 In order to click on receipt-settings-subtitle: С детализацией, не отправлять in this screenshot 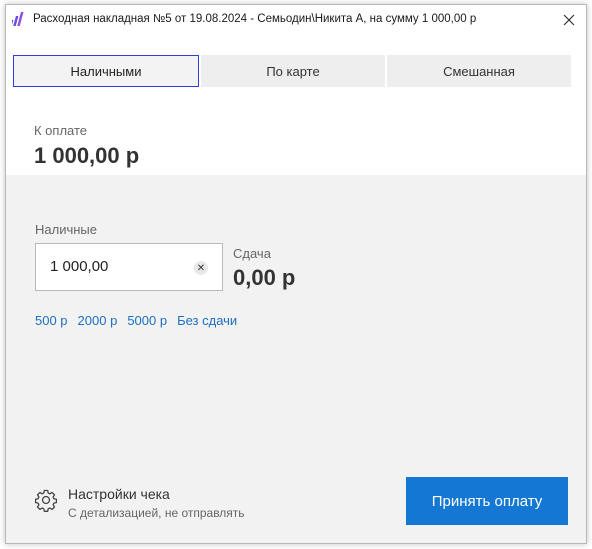, I will do `click(156, 513)`.